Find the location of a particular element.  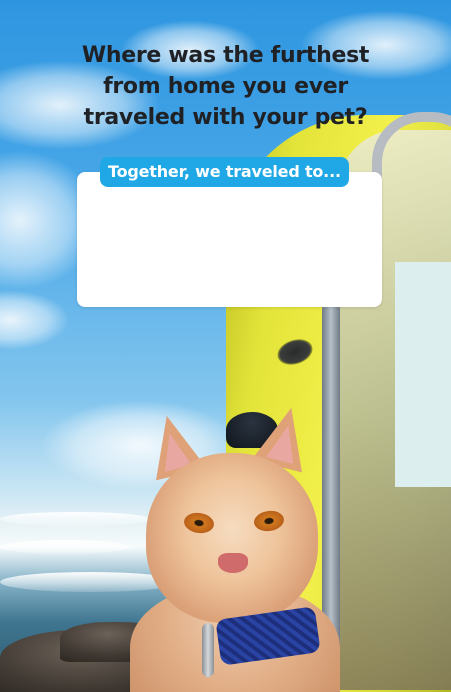

answer-card is located at coordinates (229, 239).